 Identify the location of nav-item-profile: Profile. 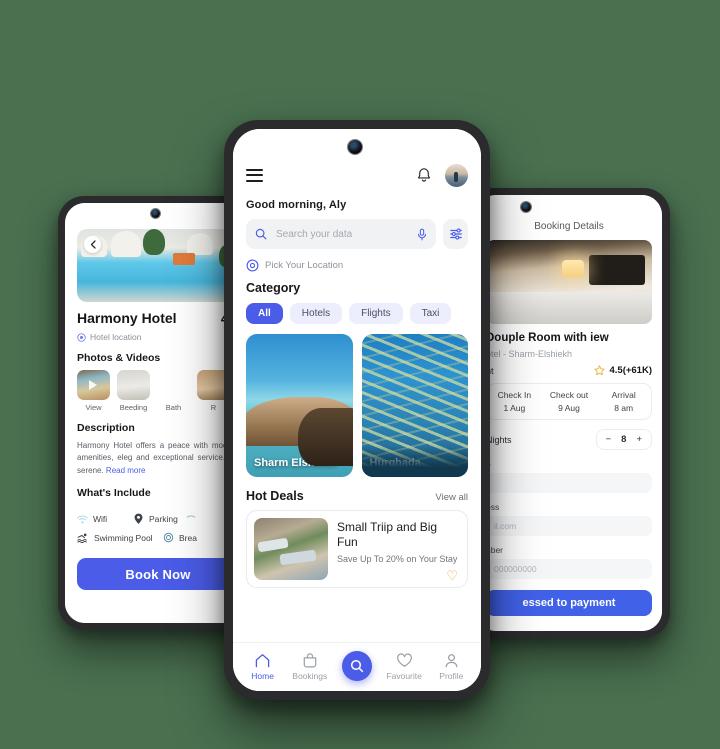
(451, 667).